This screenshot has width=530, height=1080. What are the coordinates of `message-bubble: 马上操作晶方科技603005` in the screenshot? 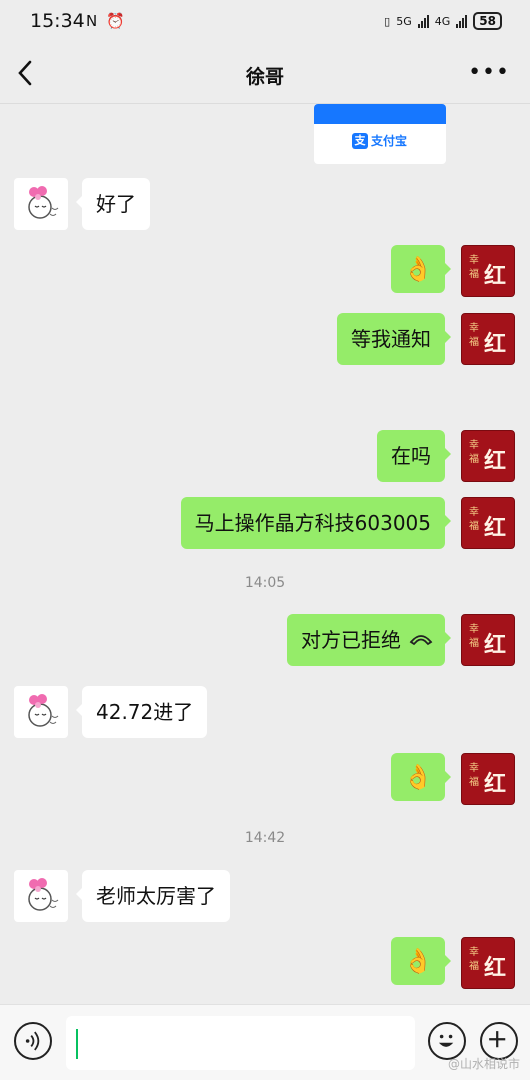 It's located at (316, 523).